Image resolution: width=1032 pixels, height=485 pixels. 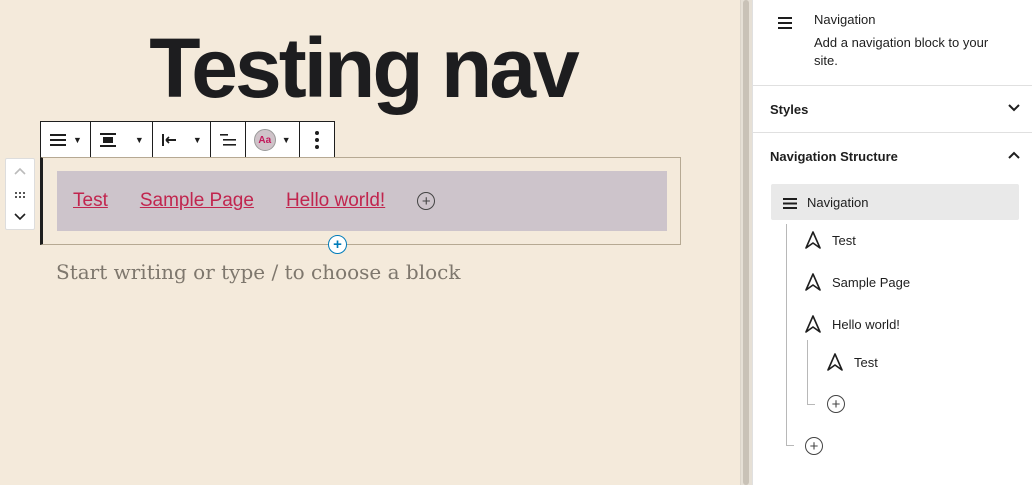 I want to click on tree-item-test-child: Test, so click(x=922, y=364).